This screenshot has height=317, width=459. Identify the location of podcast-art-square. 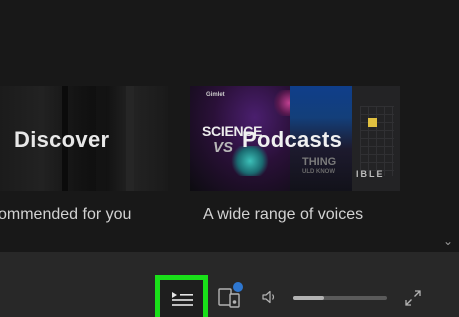
(372, 122).